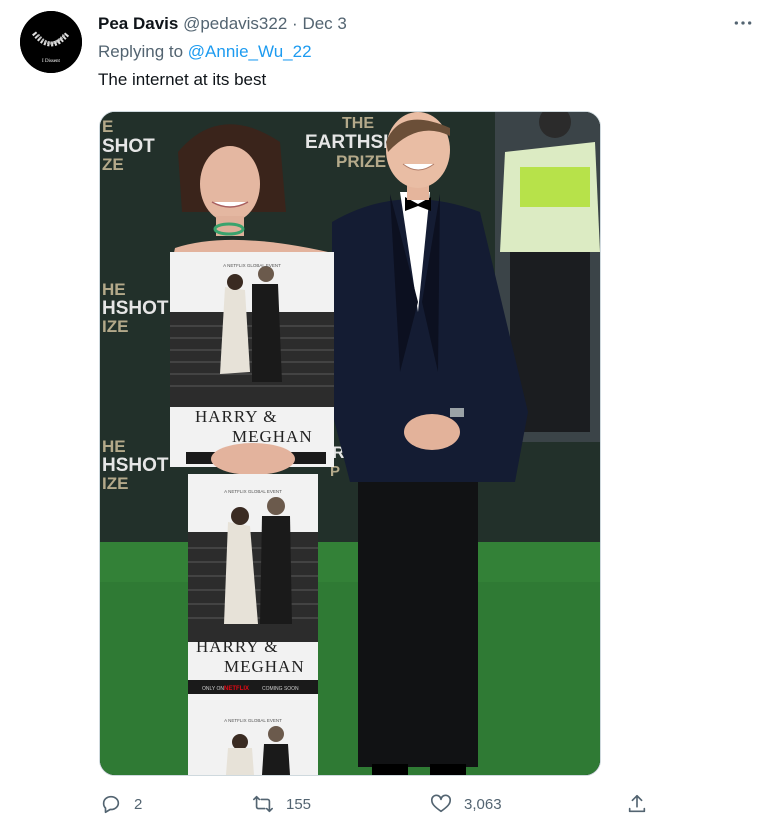 Image resolution: width=776 pixels, height=832 pixels. I want to click on backdrop-word: THE, so click(358, 123).